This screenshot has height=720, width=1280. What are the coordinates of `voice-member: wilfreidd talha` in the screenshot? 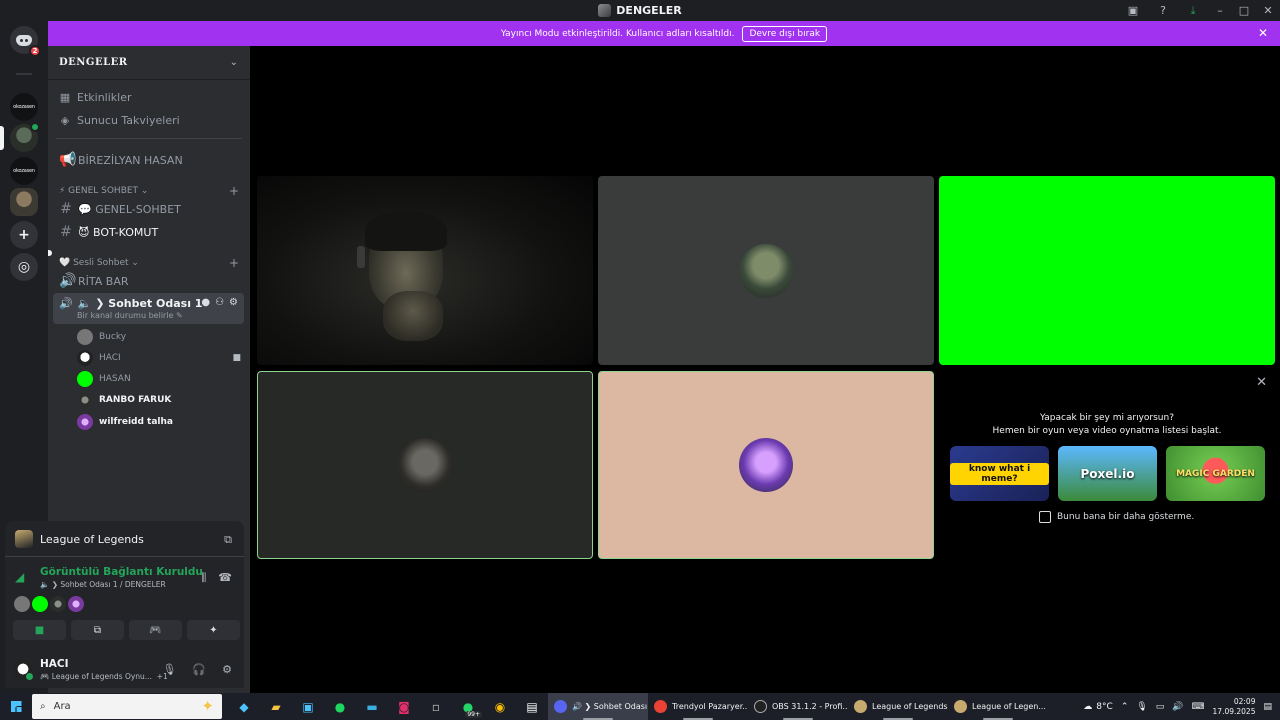 It's located at (159, 422).